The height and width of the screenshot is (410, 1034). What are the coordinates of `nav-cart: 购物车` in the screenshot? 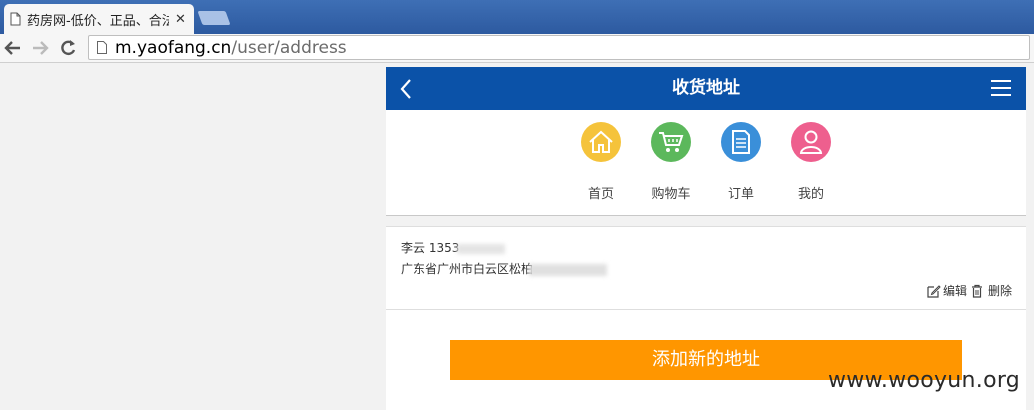 It's located at (671, 162).